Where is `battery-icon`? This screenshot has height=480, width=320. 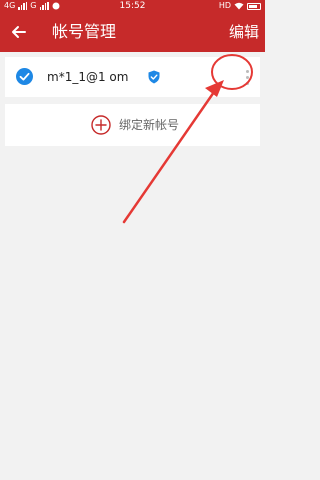
battery-icon is located at coordinates (254, 6).